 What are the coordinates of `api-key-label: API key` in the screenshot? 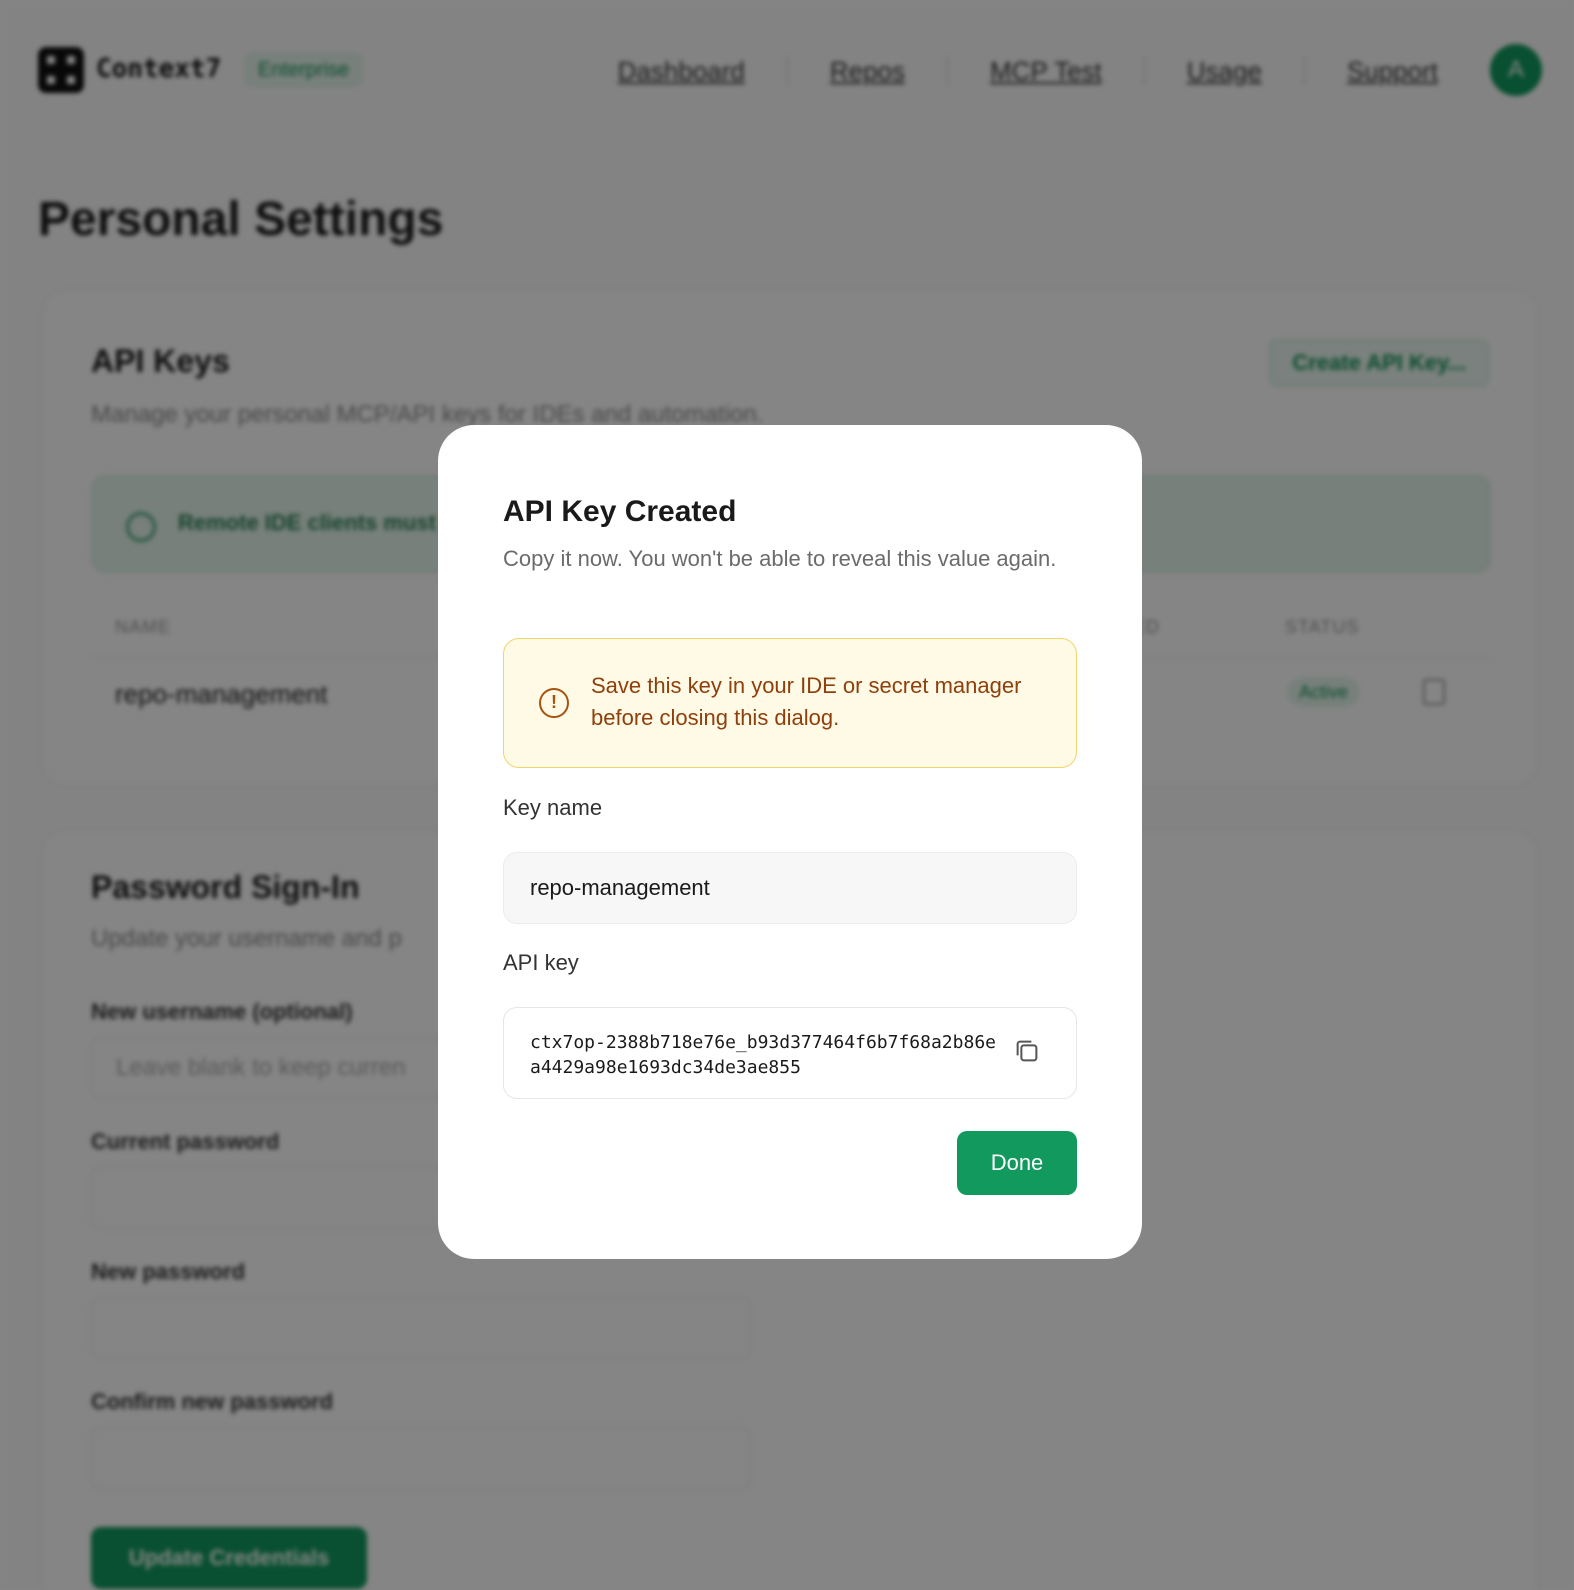 It's located at (541, 962).